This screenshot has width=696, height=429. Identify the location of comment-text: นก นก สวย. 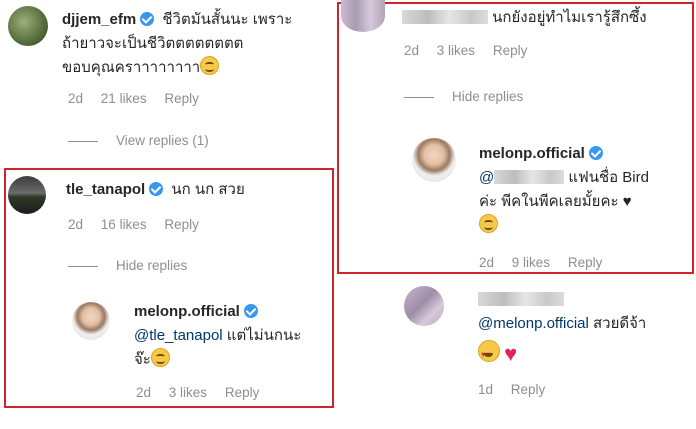
(208, 189).